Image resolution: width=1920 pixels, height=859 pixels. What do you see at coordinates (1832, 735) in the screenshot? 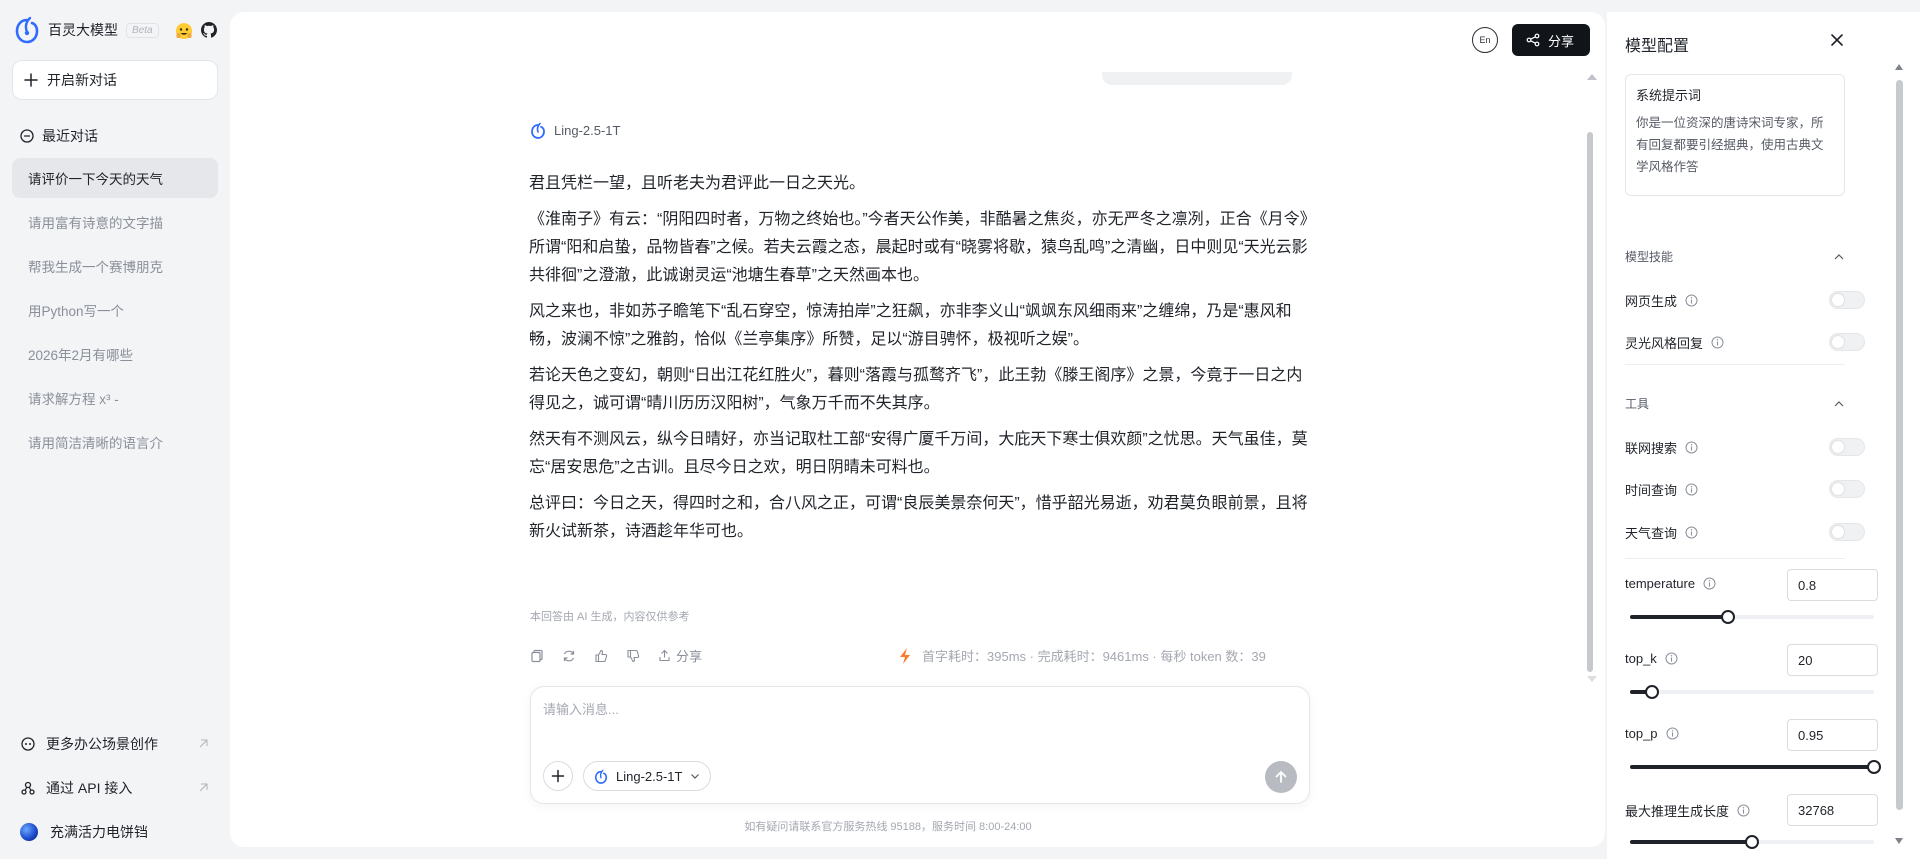
I see `top-p-input` at bounding box center [1832, 735].